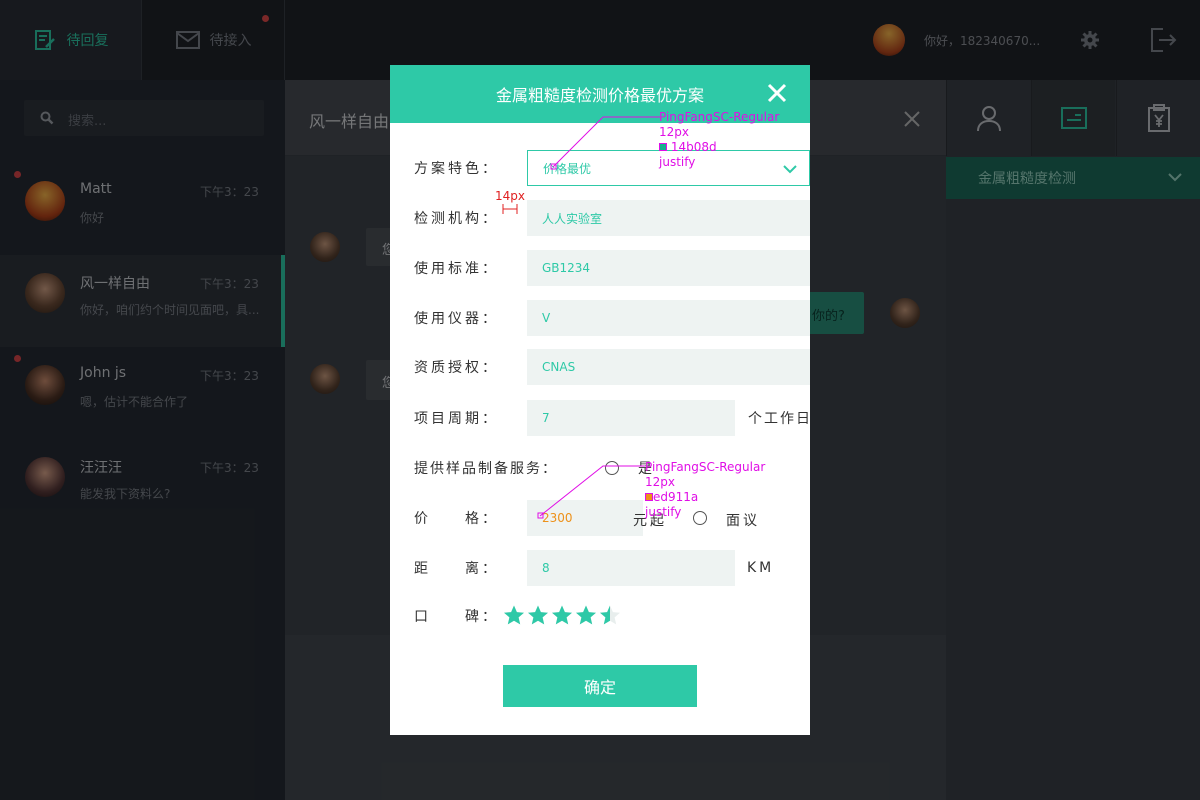 This screenshot has height=800, width=1200. Describe the element at coordinates (719, 147) in the screenshot. I see `annotation-color-row: 14b08d` at that location.